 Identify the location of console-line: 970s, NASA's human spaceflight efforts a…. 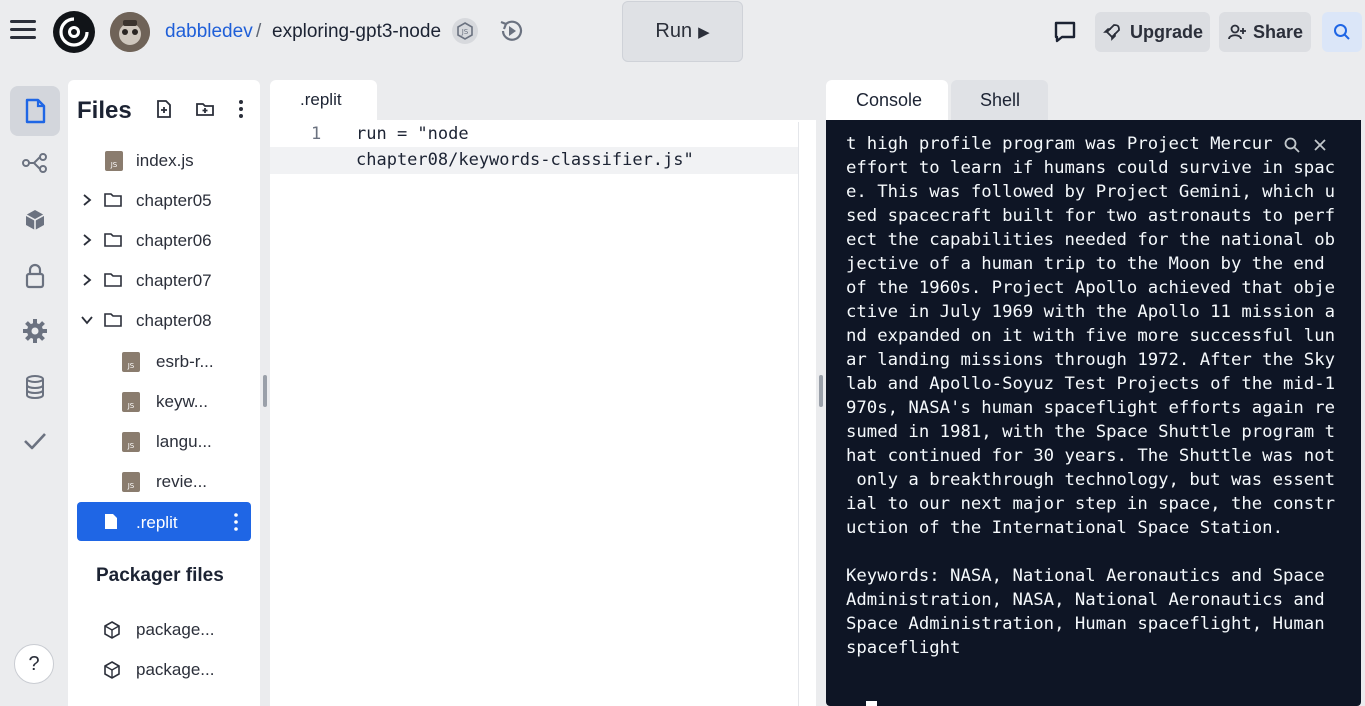
(1090, 408).